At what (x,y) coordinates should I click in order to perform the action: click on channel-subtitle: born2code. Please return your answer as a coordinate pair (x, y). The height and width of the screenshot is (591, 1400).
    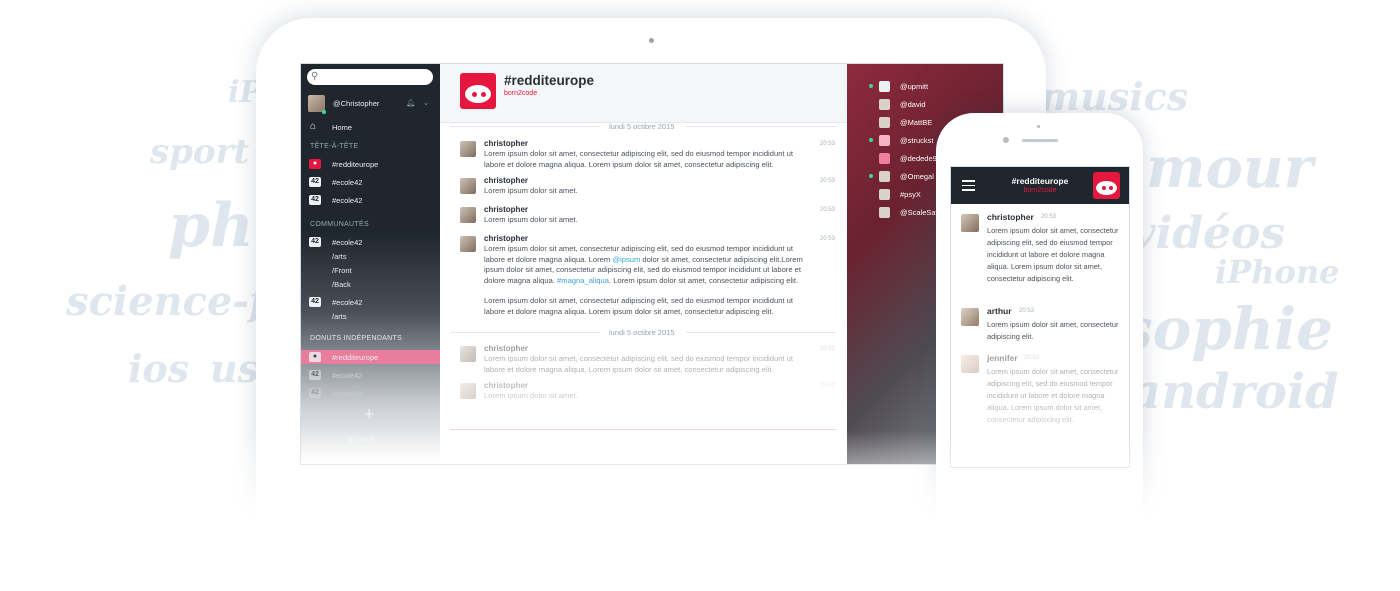
    Looking at the image, I should click on (521, 93).